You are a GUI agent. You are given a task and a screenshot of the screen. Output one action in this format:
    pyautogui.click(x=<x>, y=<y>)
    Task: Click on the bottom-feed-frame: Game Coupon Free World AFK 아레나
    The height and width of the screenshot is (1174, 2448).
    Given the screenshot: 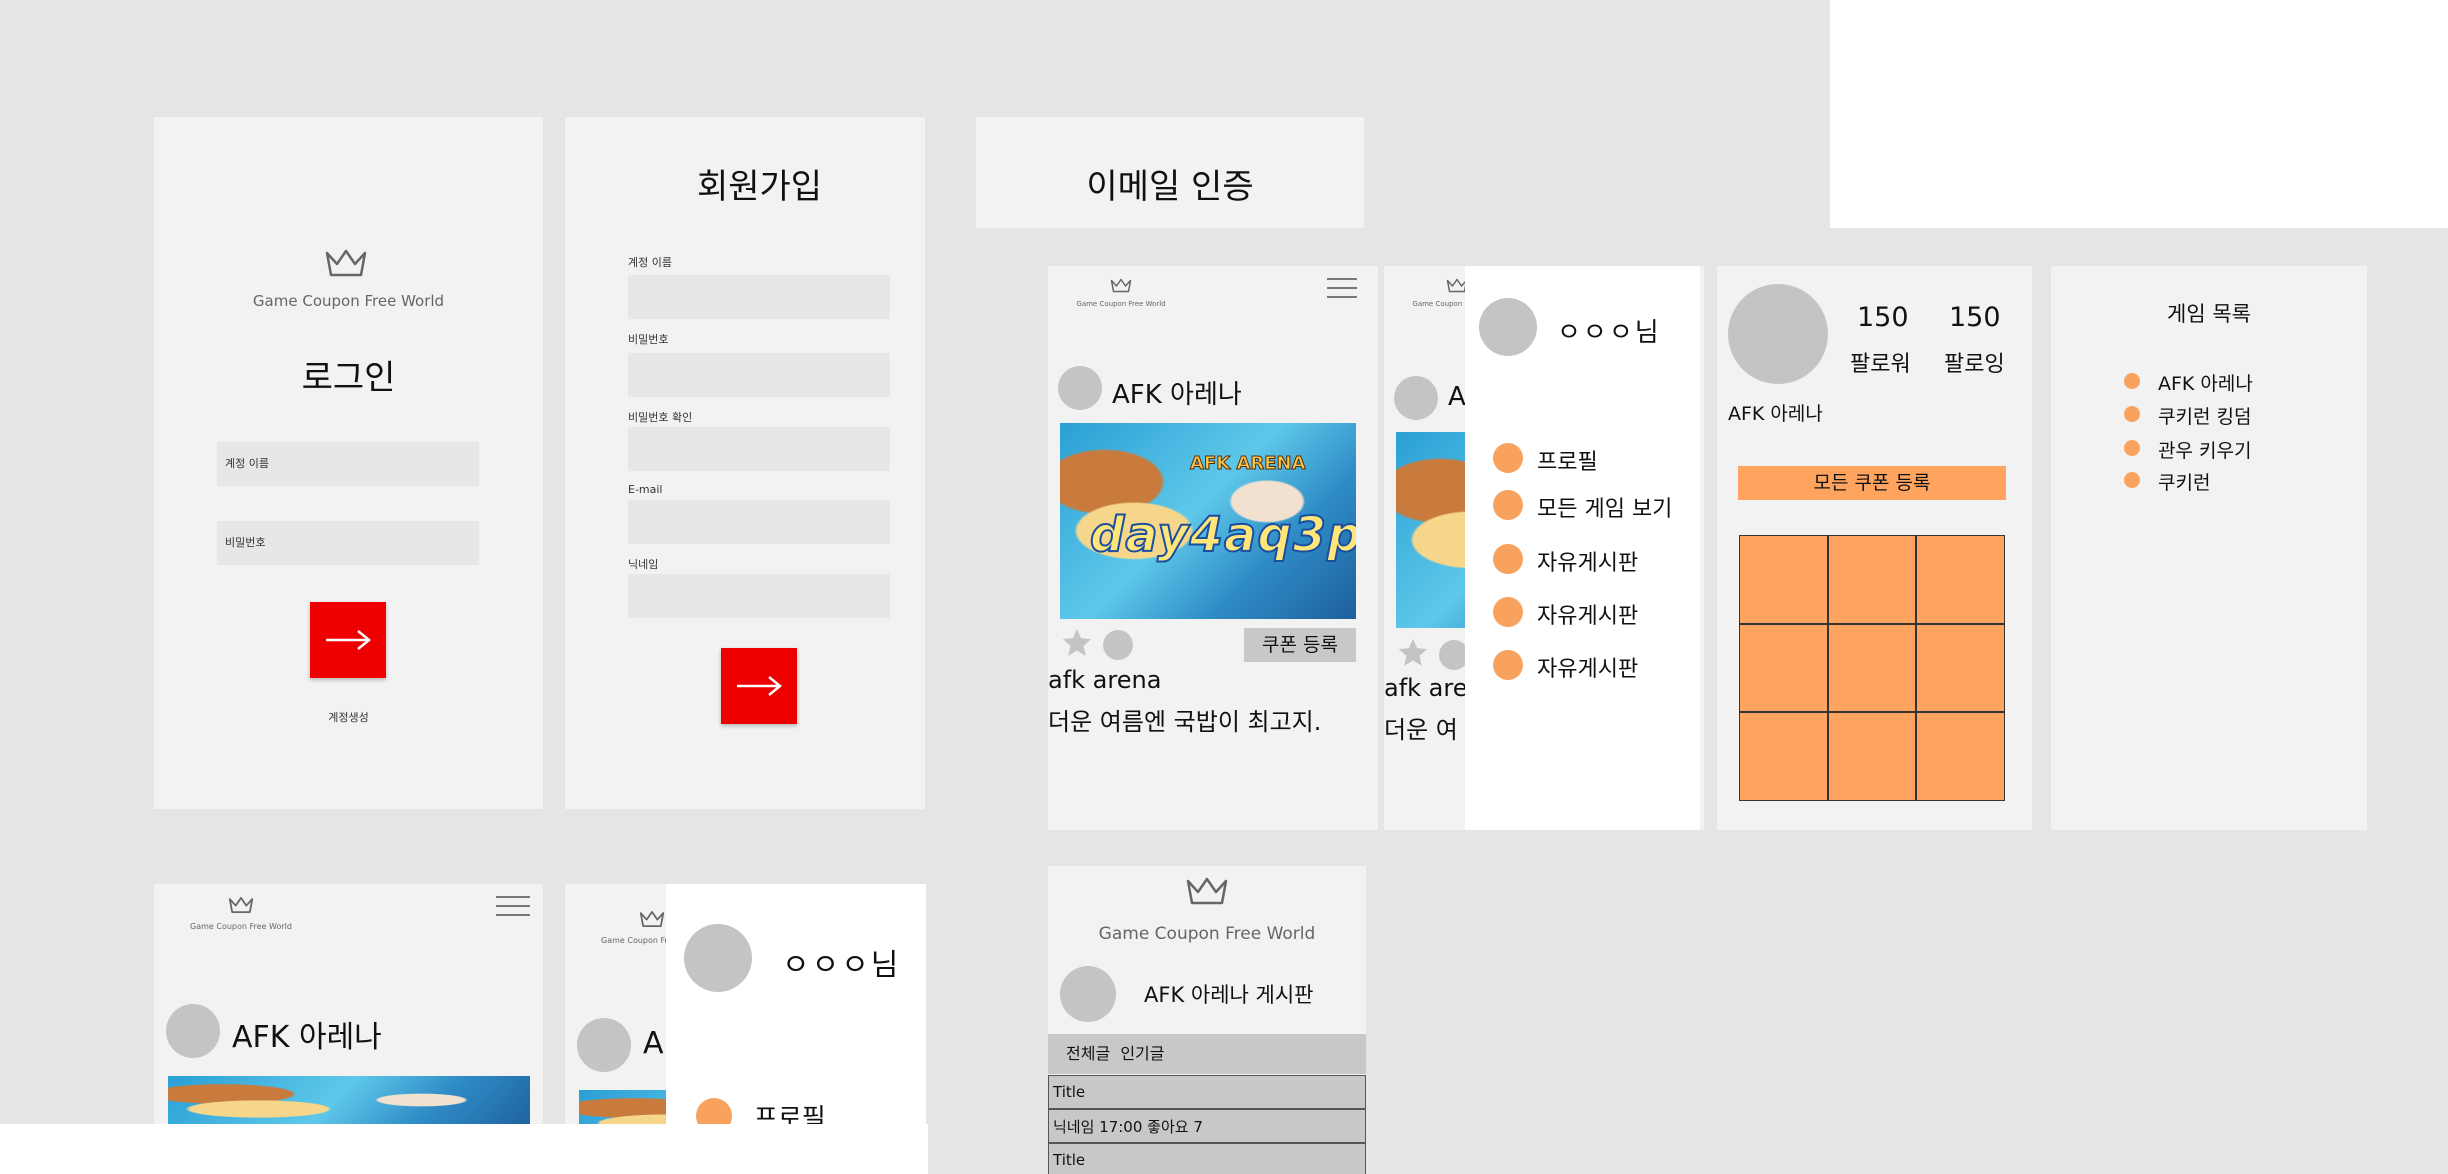 What is the action you would take?
    pyautogui.click(x=348, y=1004)
    